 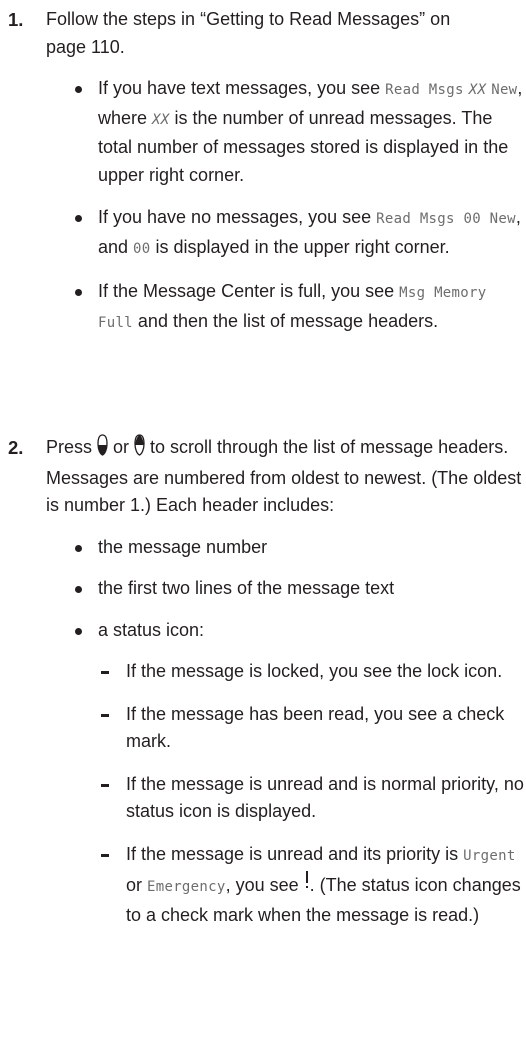 I want to click on display-text: Read Msgs 00 New, so click(x=446, y=219).